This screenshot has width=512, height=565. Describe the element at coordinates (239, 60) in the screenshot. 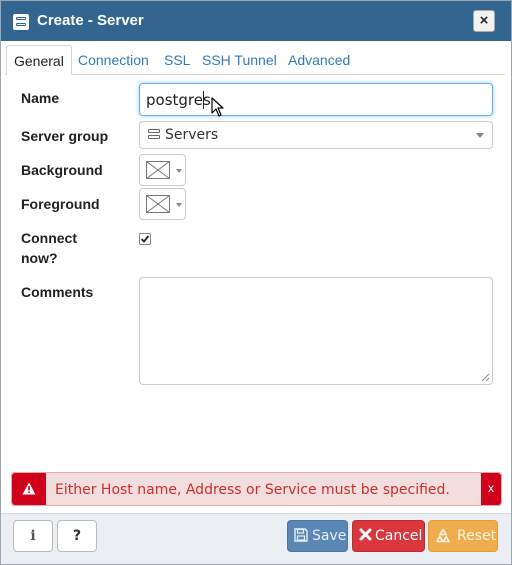

I see `tab-ssh-tunnel: SSH Tunnel` at that location.